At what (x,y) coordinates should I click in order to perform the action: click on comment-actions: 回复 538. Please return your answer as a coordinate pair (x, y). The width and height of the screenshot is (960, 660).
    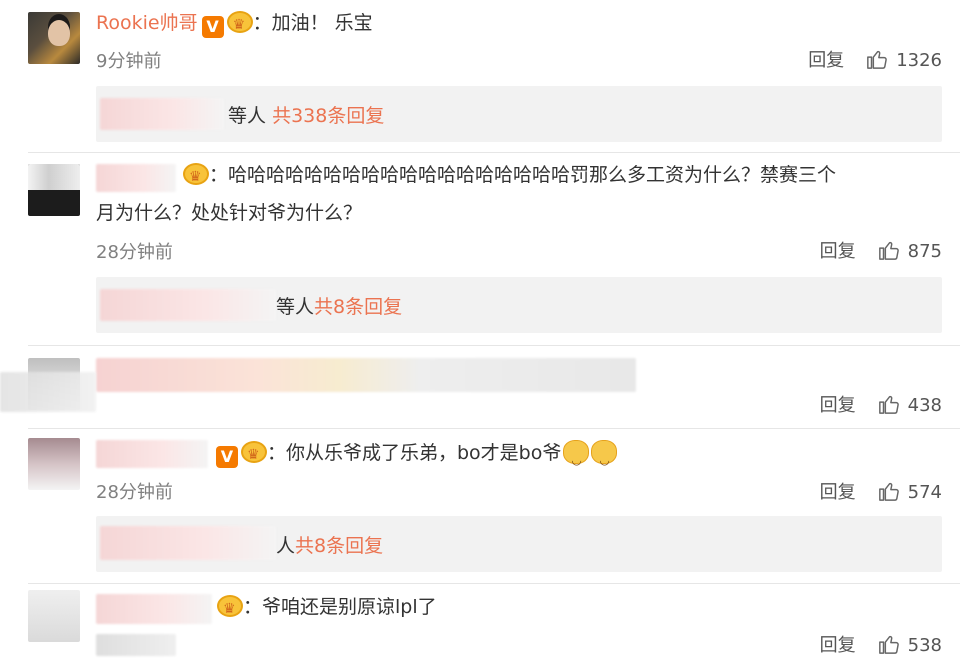
    Looking at the image, I should click on (881, 644).